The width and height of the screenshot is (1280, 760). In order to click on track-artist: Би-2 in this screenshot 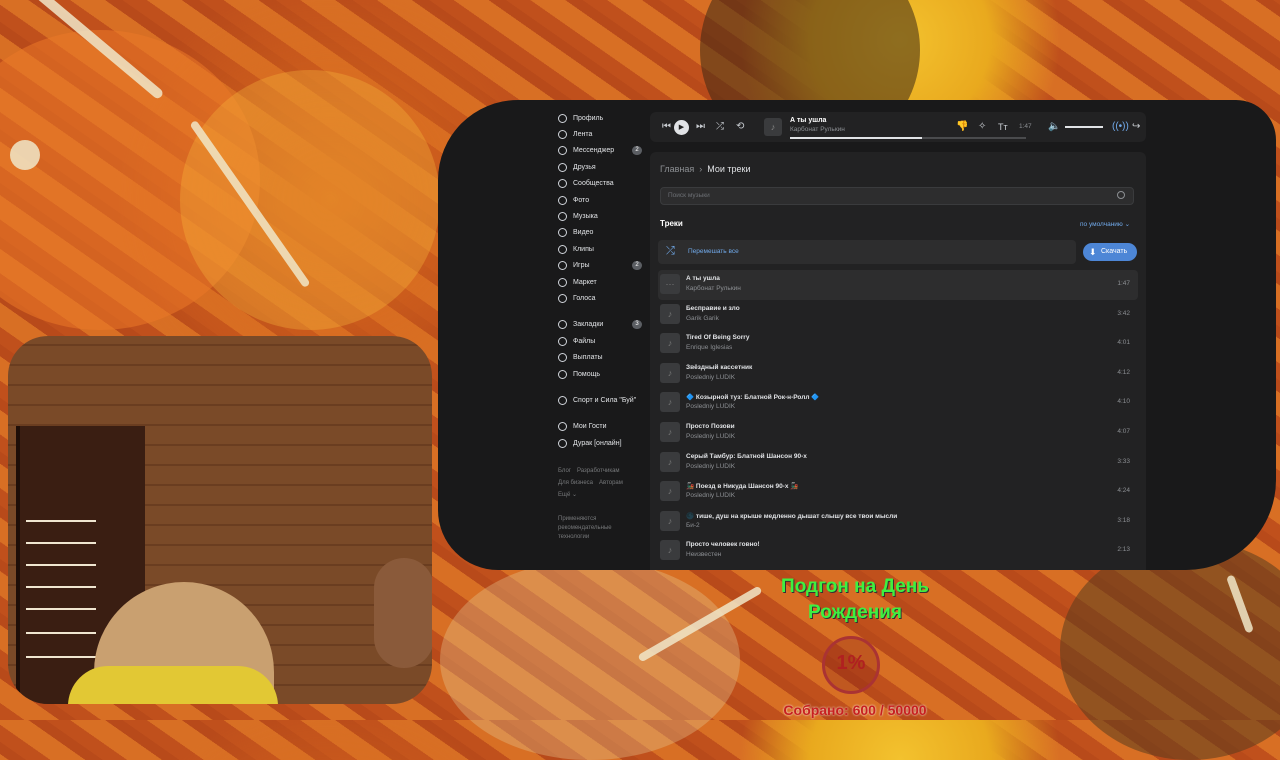, I will do `click(693, 525)`.